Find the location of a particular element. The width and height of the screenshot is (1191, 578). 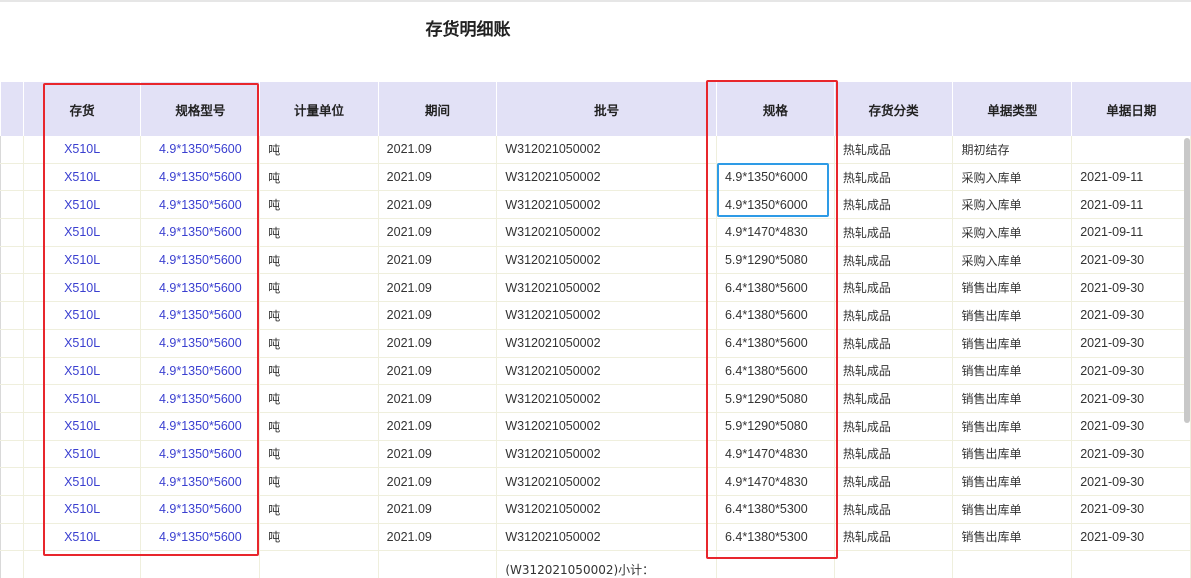

highlight-spec-column is located at coordinates (772, 319).